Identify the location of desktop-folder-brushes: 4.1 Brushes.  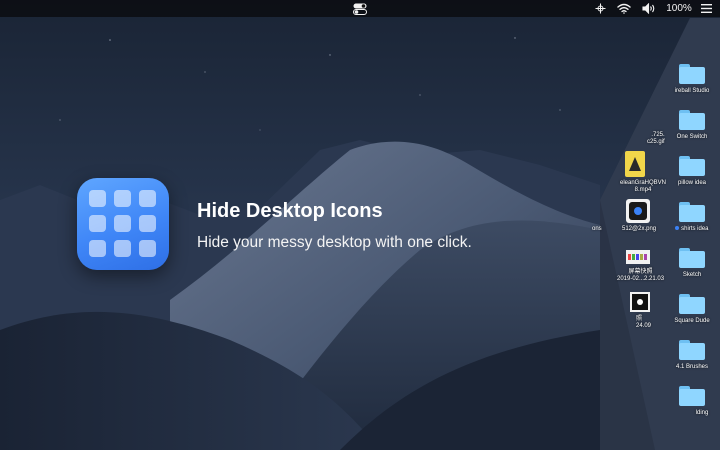
(691, 355).